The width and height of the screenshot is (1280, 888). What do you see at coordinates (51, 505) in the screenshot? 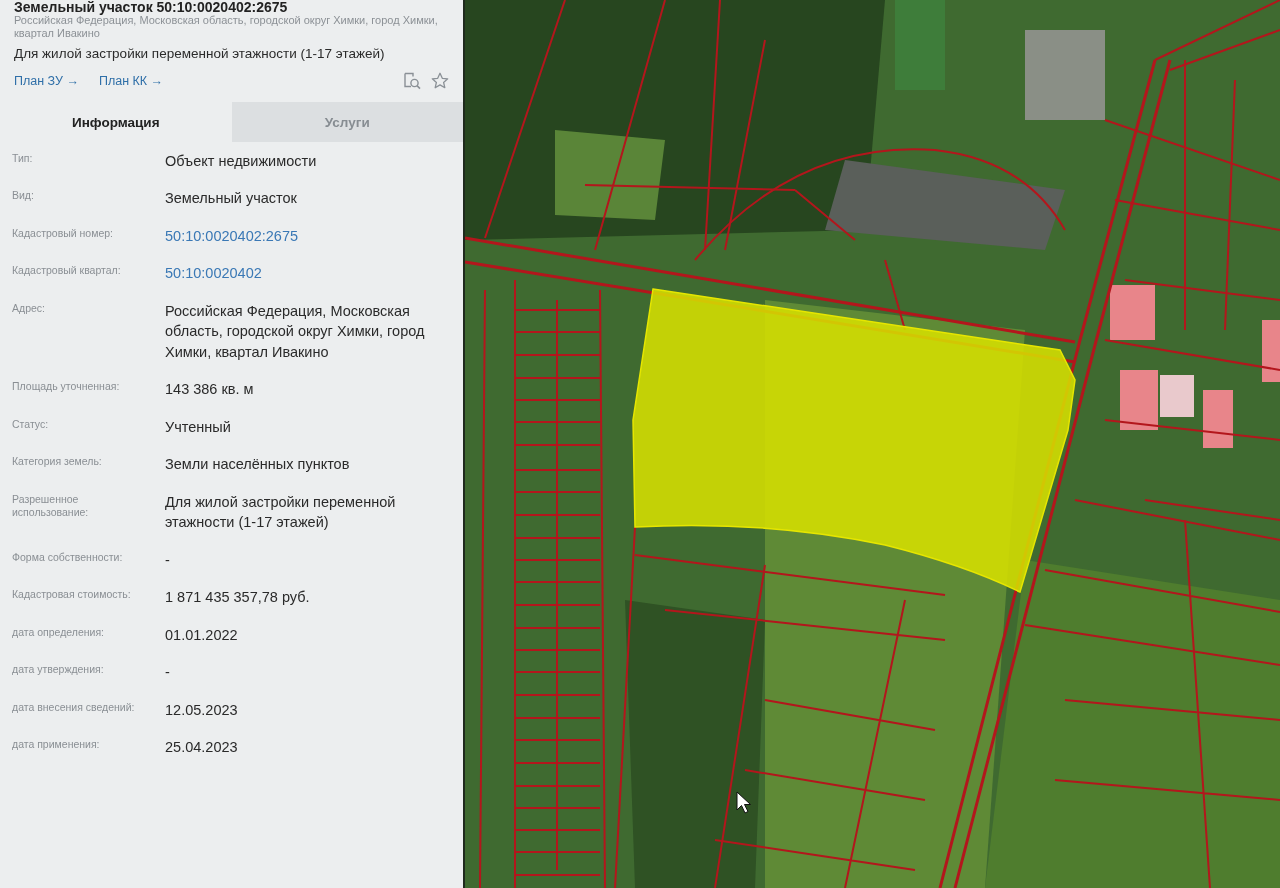
I see `field-label: Разрешенное использование:` at bounding box center [51, 505].